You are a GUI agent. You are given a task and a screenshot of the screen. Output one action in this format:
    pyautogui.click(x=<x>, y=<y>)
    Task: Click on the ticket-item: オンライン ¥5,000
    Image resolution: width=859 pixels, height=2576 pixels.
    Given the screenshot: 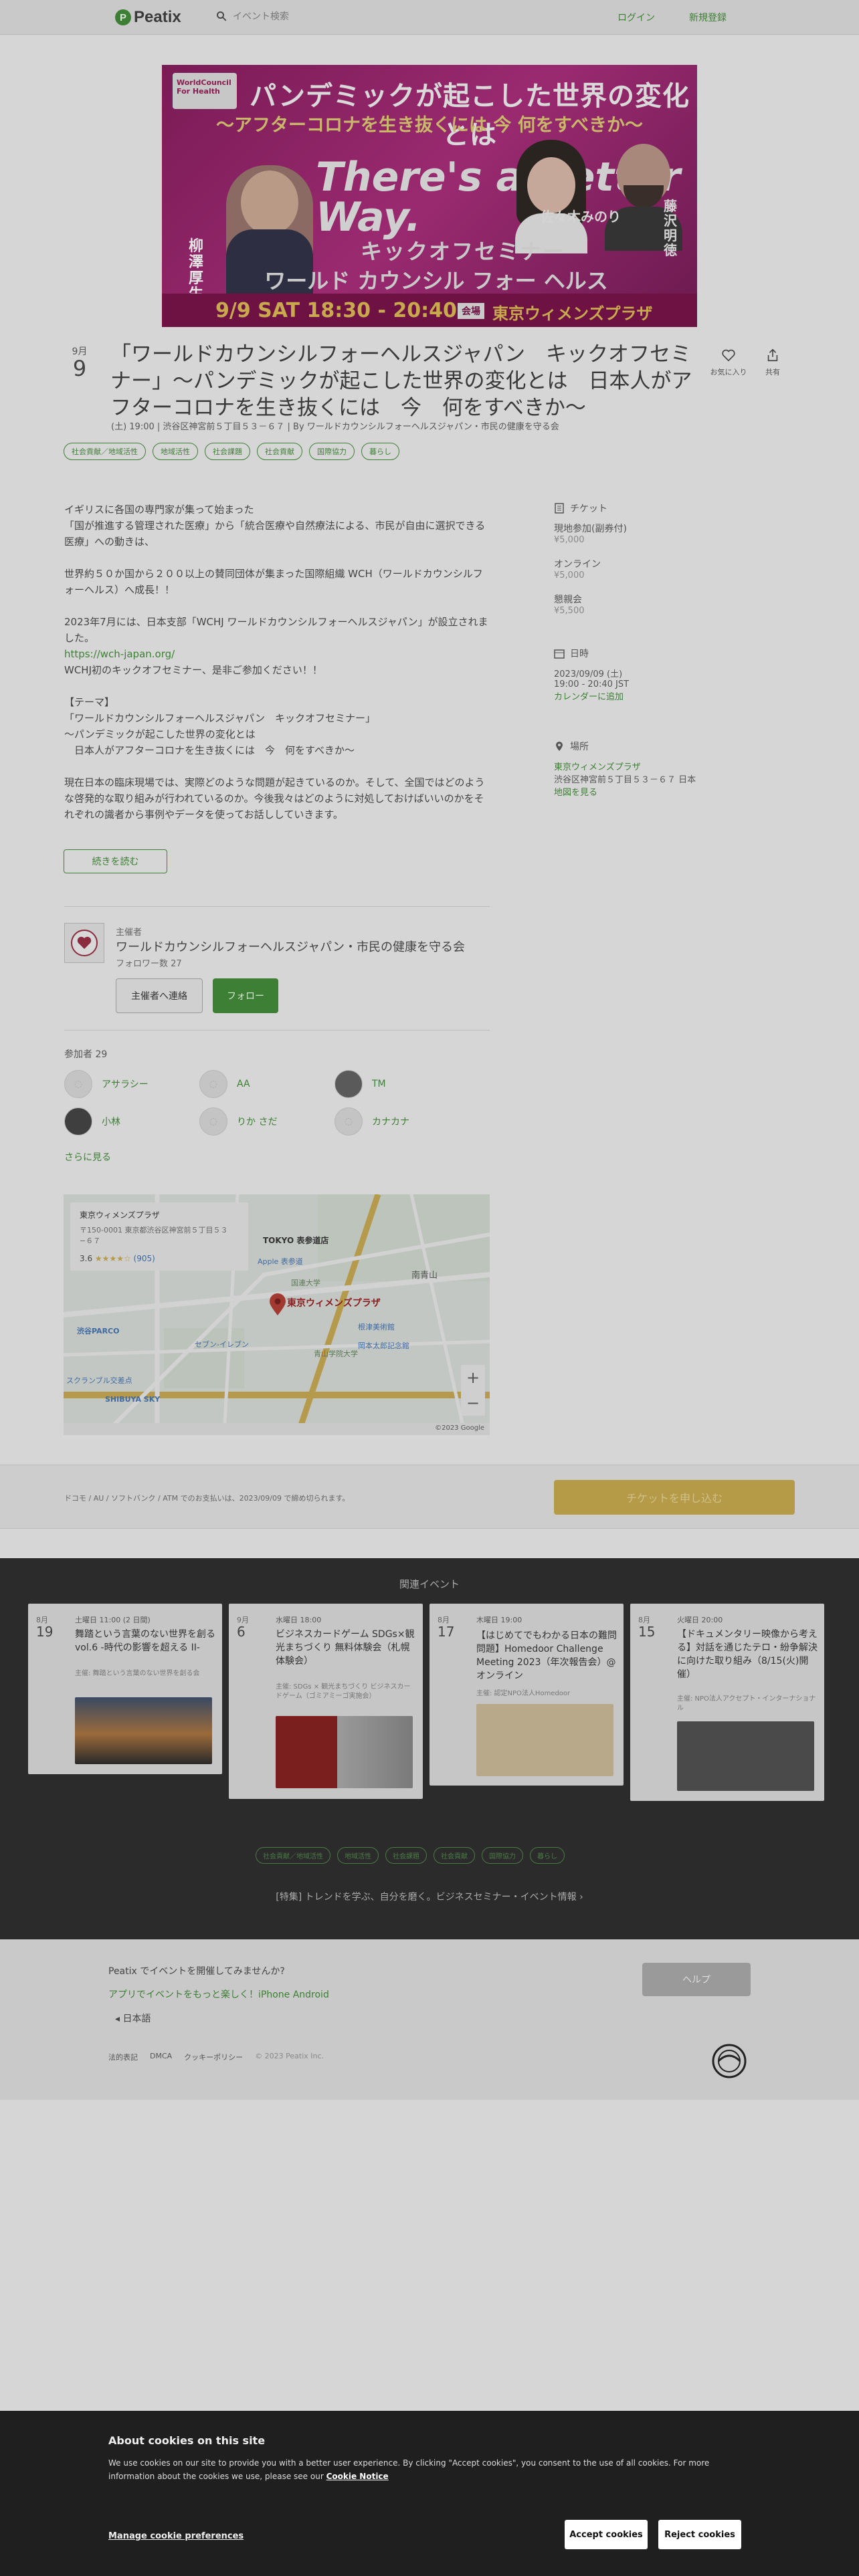 What is the action you would take?
    pyautogui.click(x=578, y=569)
    